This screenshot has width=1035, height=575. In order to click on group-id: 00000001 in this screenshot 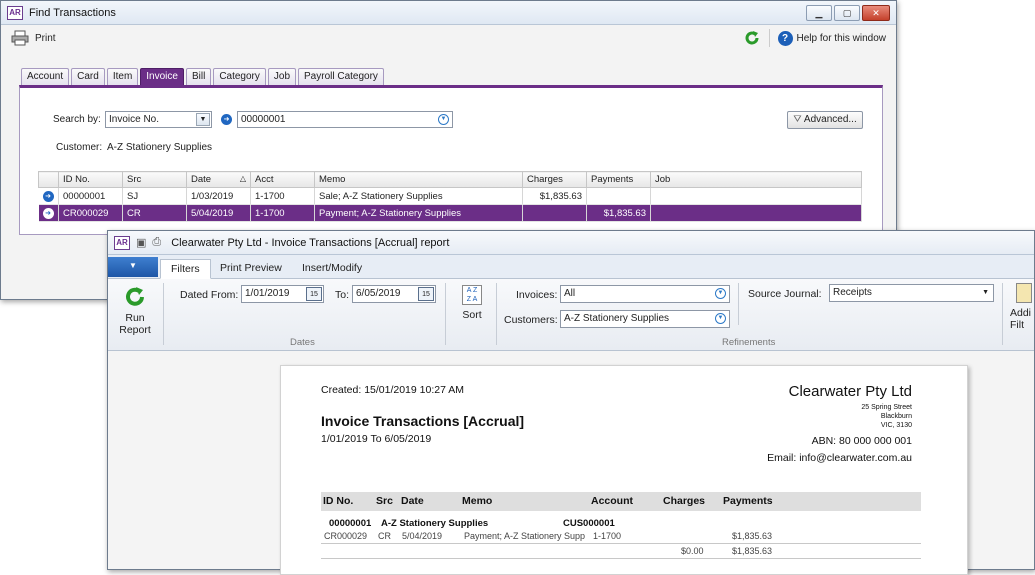, I will do `click(350, 523)`.